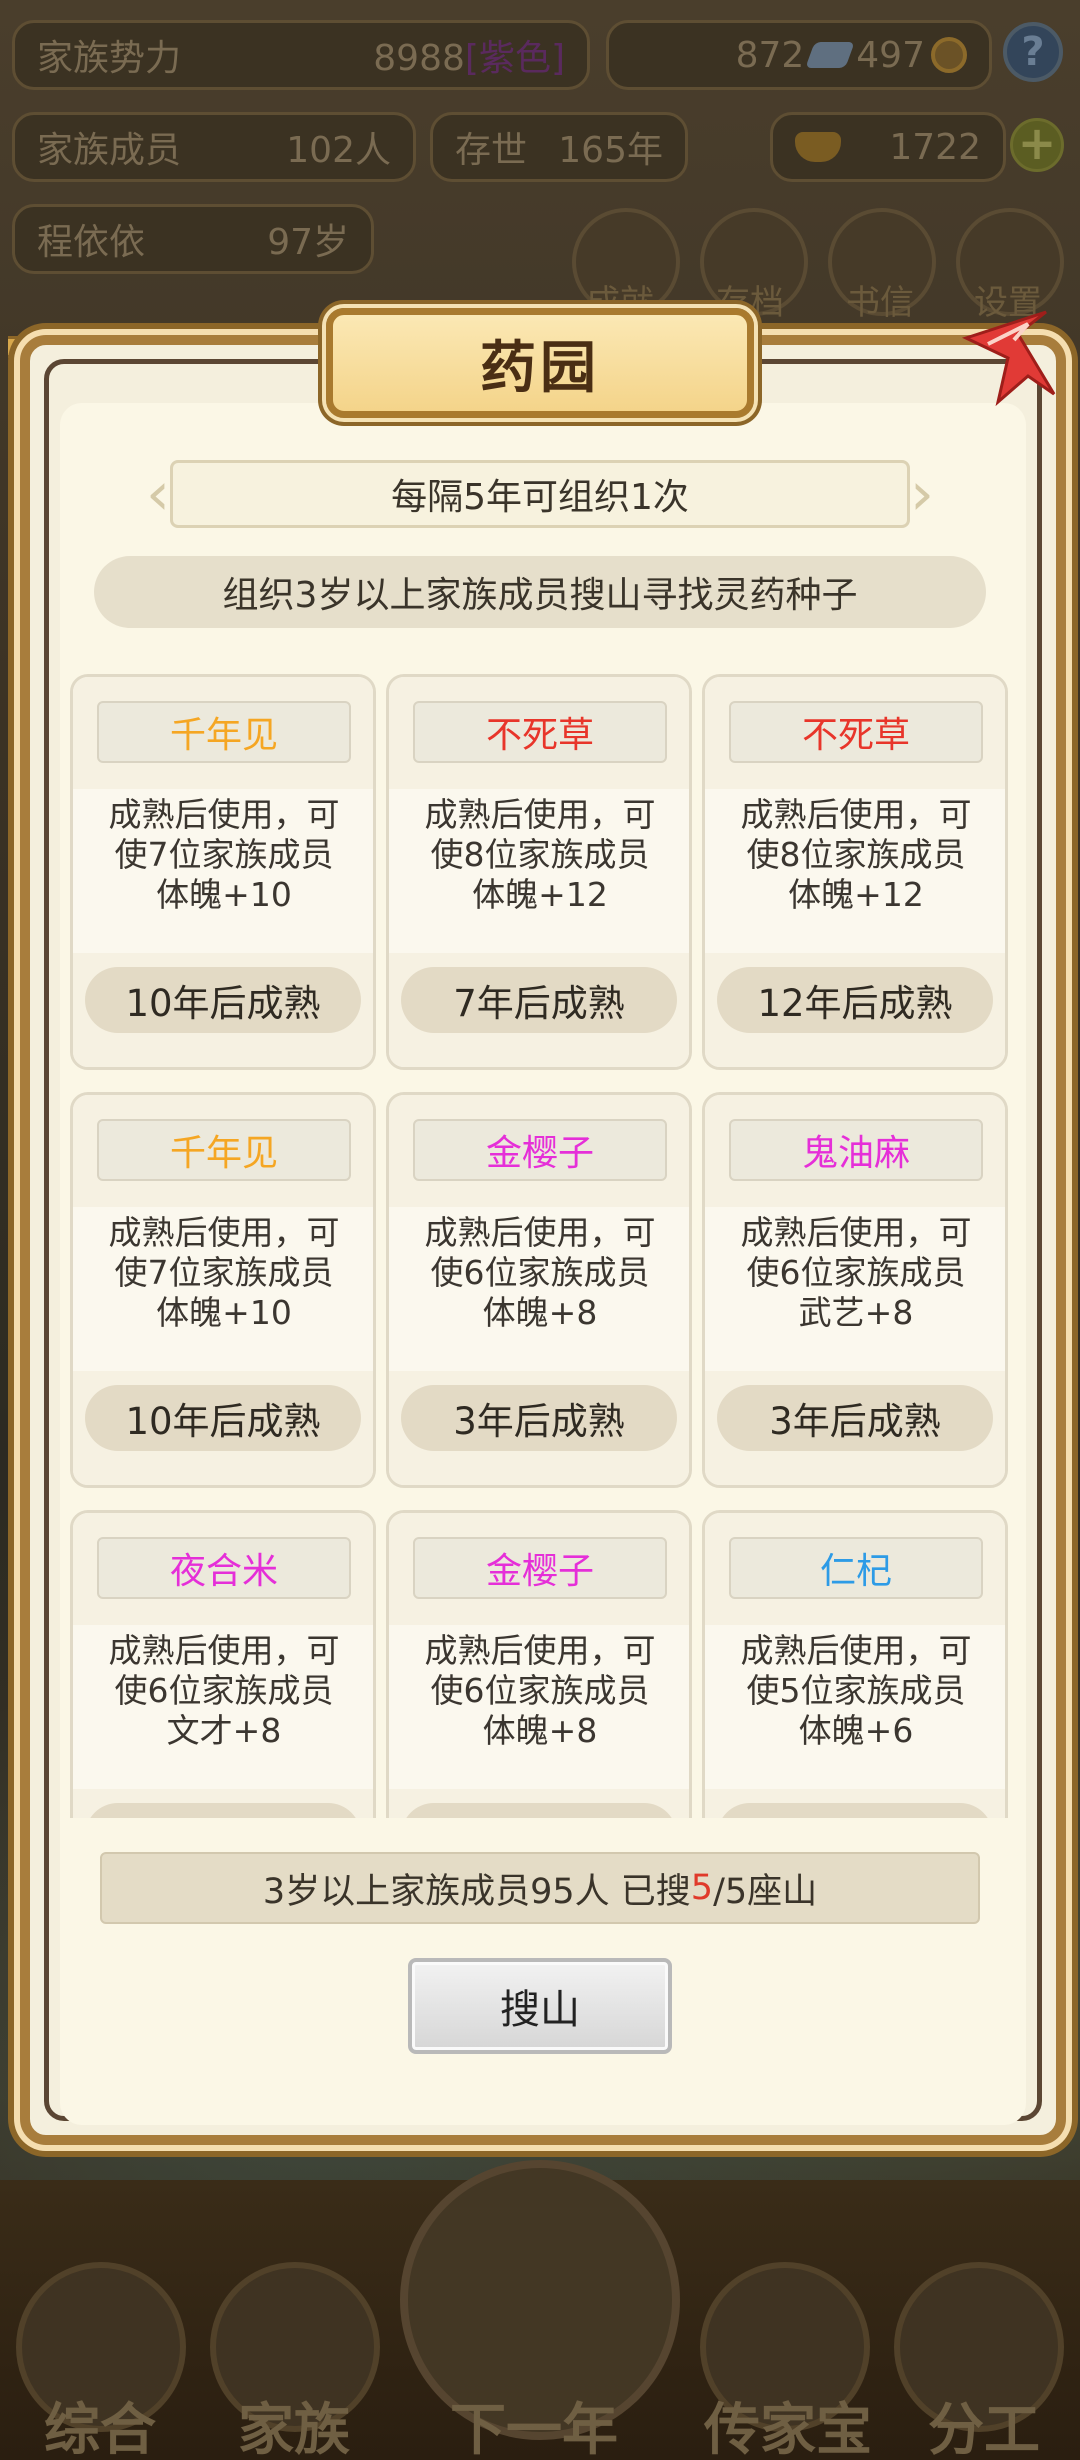 The width and height of the screenshot is (1080, 2460). Describe the element at coordinates (193, 239) in the screenshot. I see `person-stat: 程依依 97岁` at that location.